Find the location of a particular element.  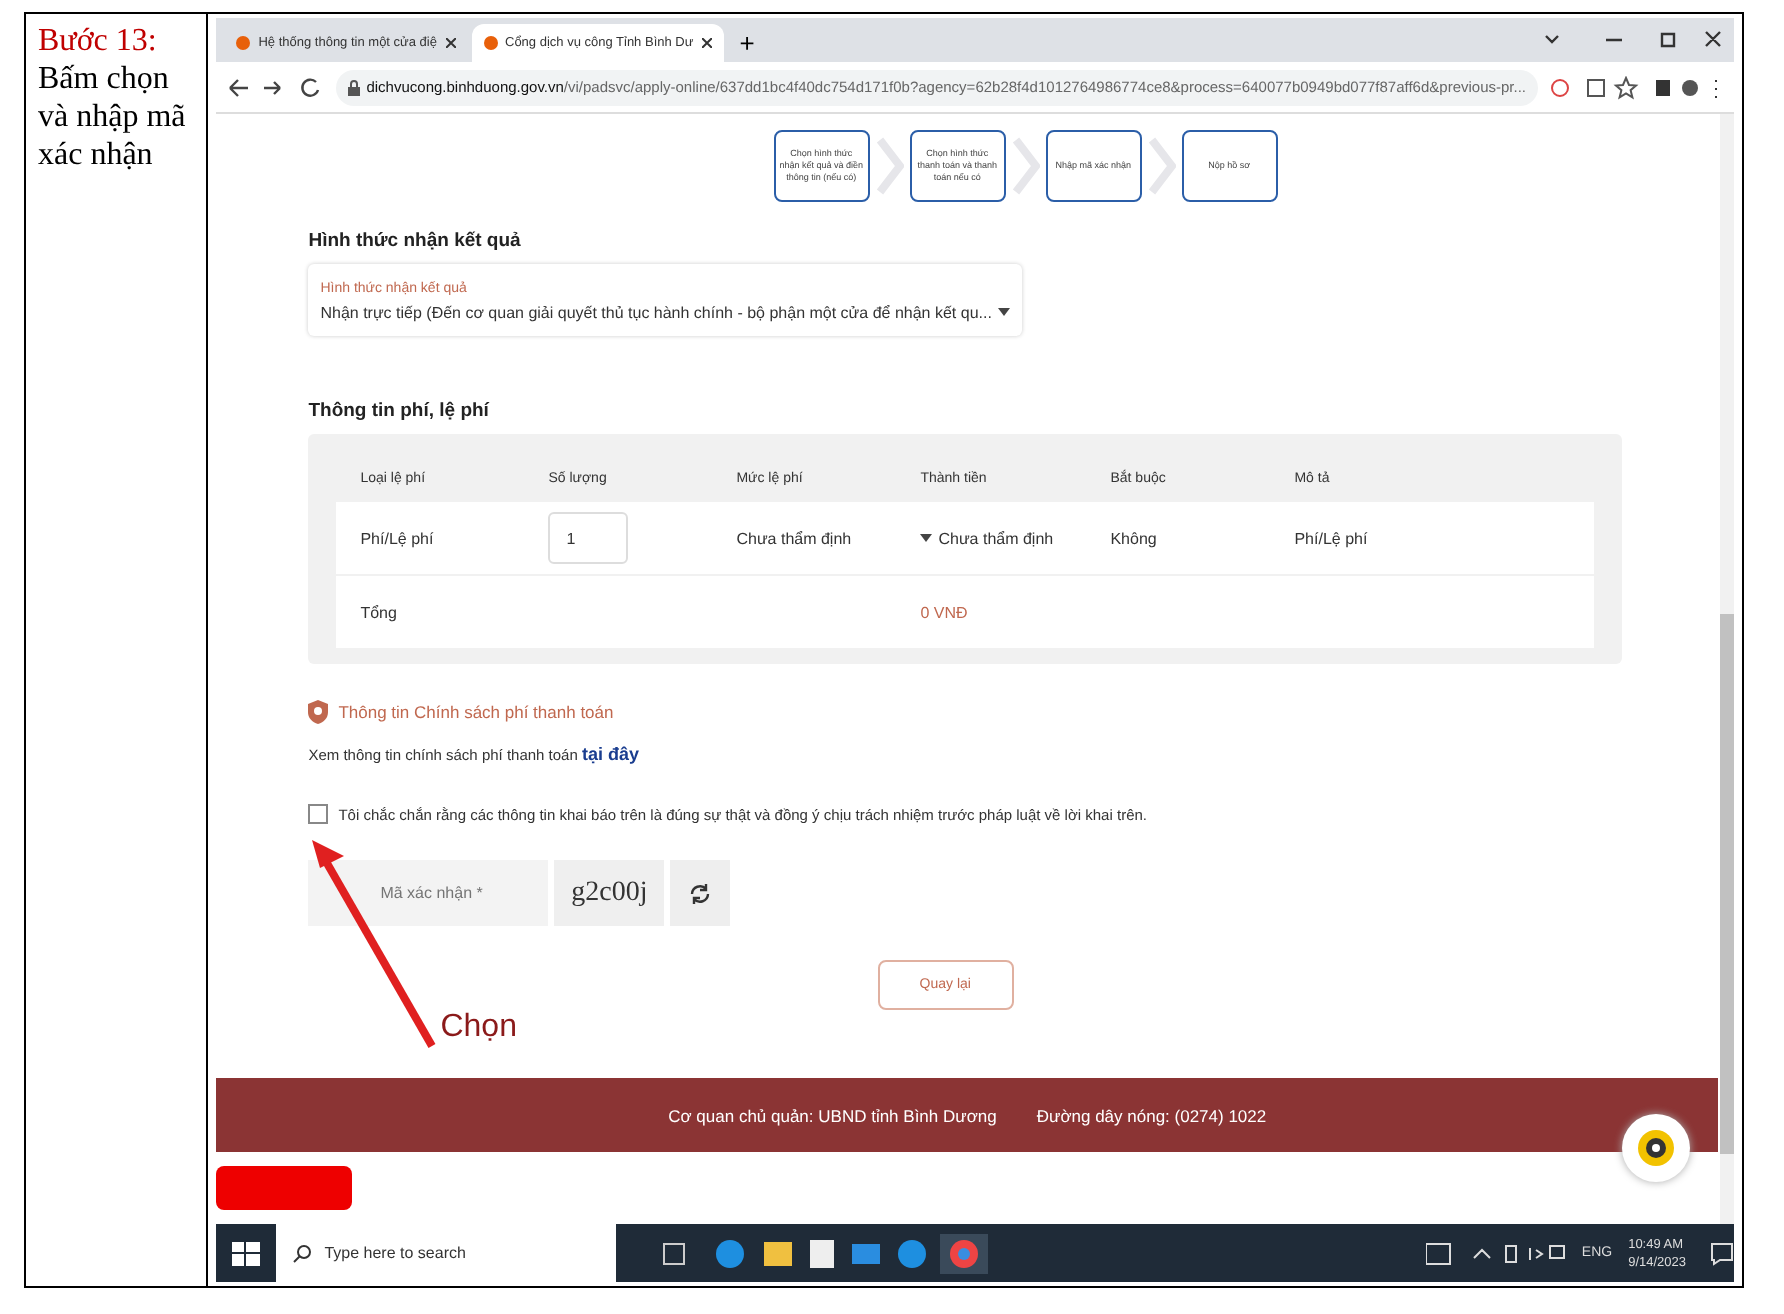

footer-hotline: Đường dây nóng: (0274) 1022 is located at coordinates (1151, 1115).